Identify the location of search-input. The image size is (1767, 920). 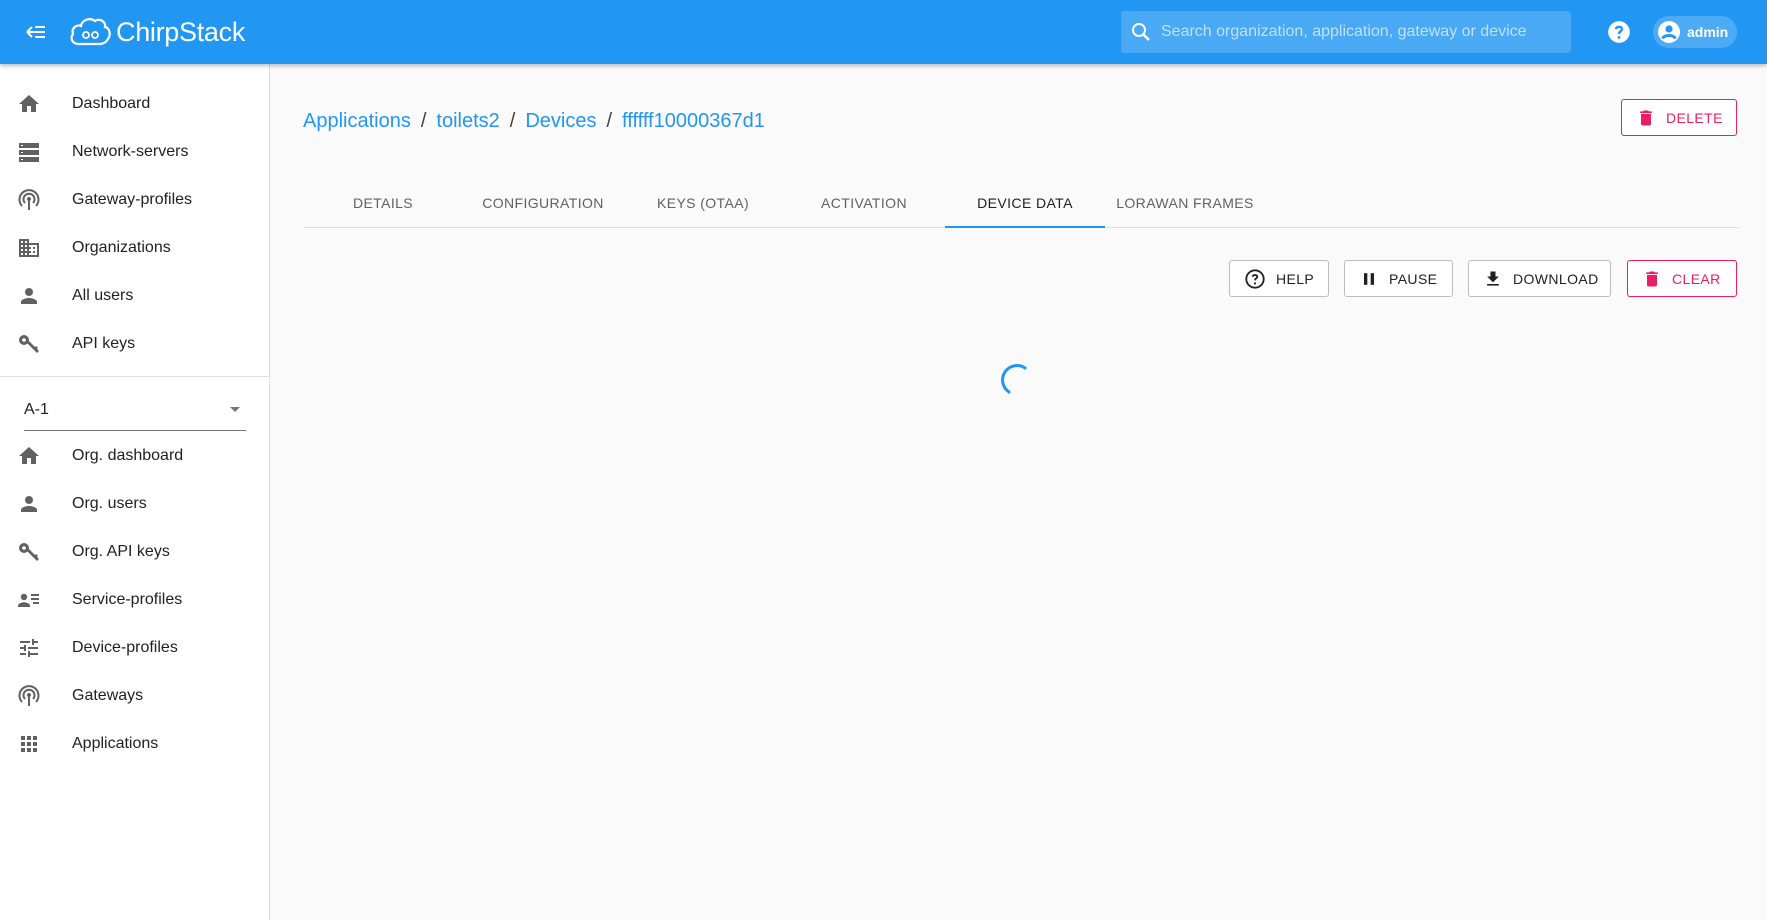
(1361, 32).